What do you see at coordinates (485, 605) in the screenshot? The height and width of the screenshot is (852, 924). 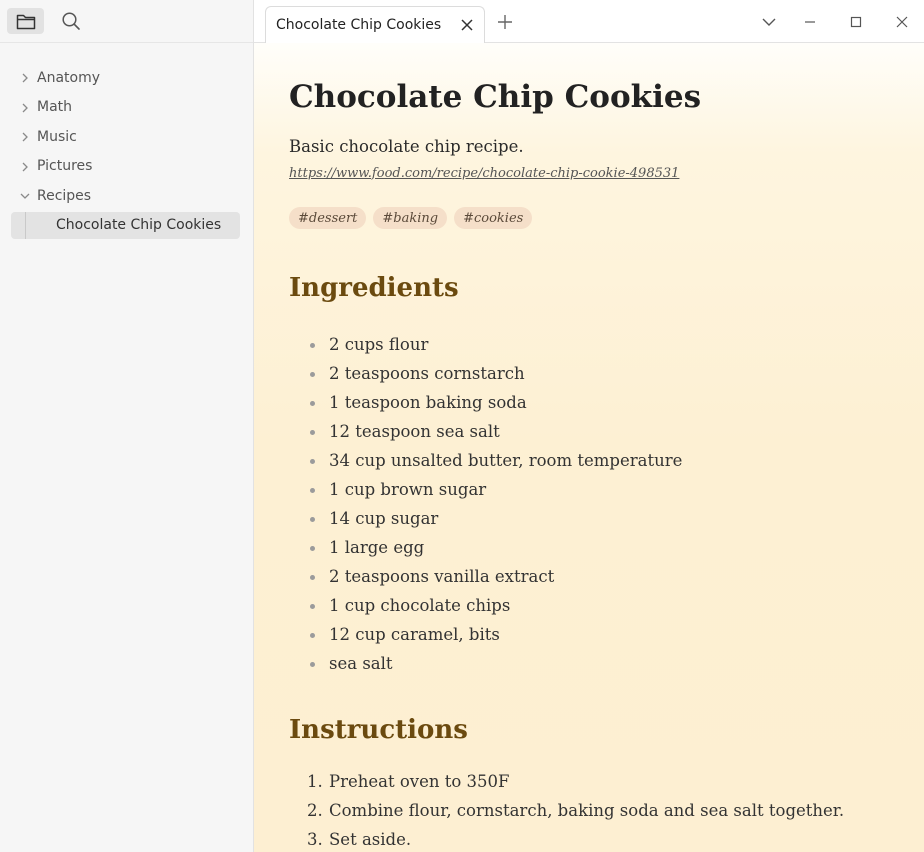 I see `list-item: 1 cup chocolate chips` at bounding box center [485, 605].